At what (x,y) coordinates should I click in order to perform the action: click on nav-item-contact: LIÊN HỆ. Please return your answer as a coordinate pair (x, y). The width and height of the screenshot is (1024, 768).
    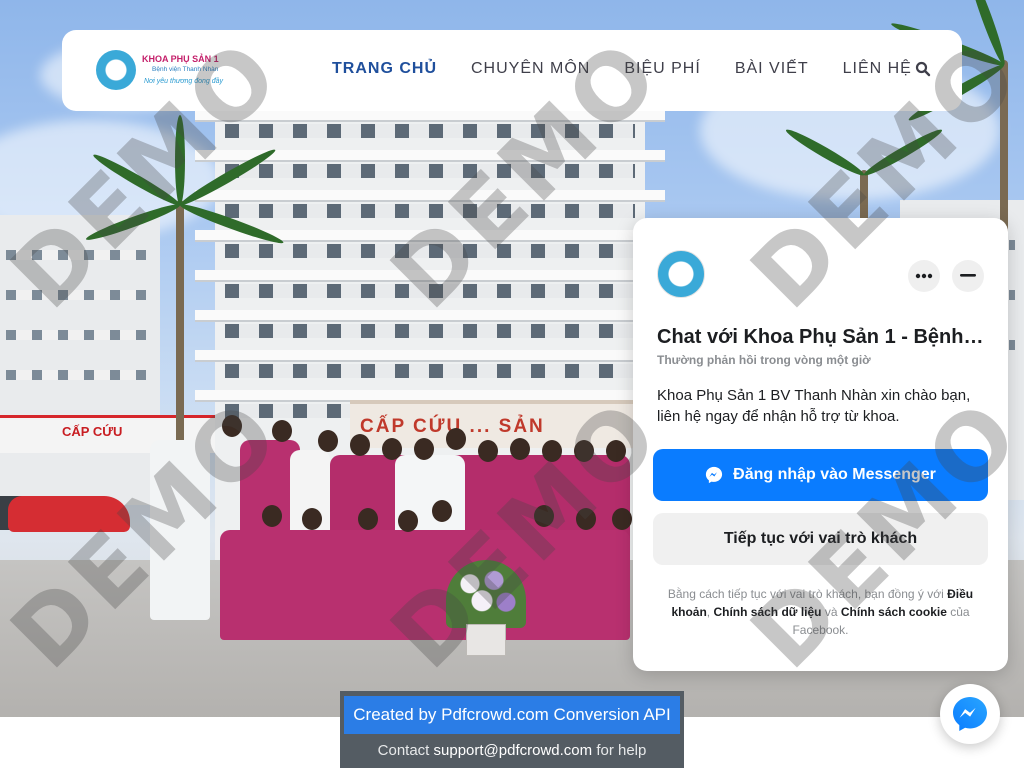
    Looking at the image, I should click on (877, 69).